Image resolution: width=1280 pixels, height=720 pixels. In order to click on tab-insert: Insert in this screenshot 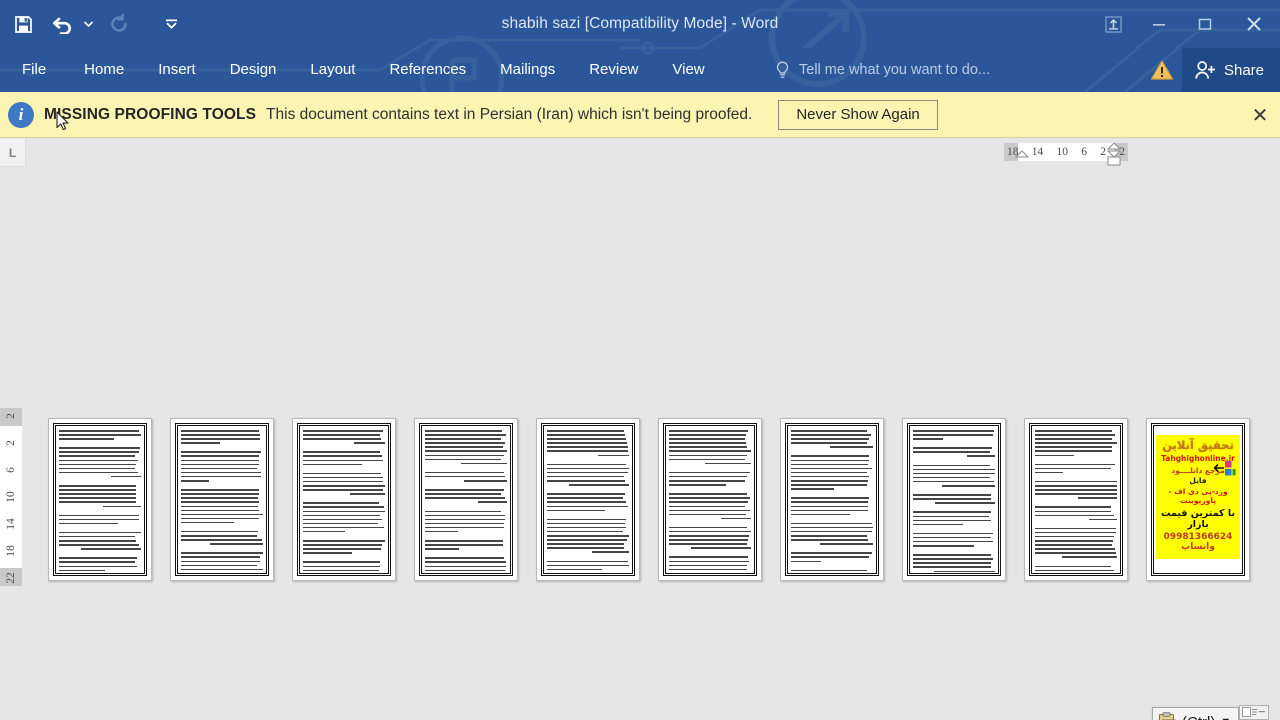, I will do `click(177, 70)`.